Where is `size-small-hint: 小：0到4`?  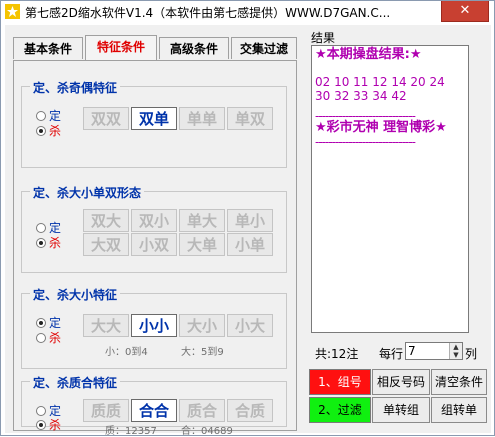 size-small-hint: 小：0到4 is located at coordinates (126, 352).